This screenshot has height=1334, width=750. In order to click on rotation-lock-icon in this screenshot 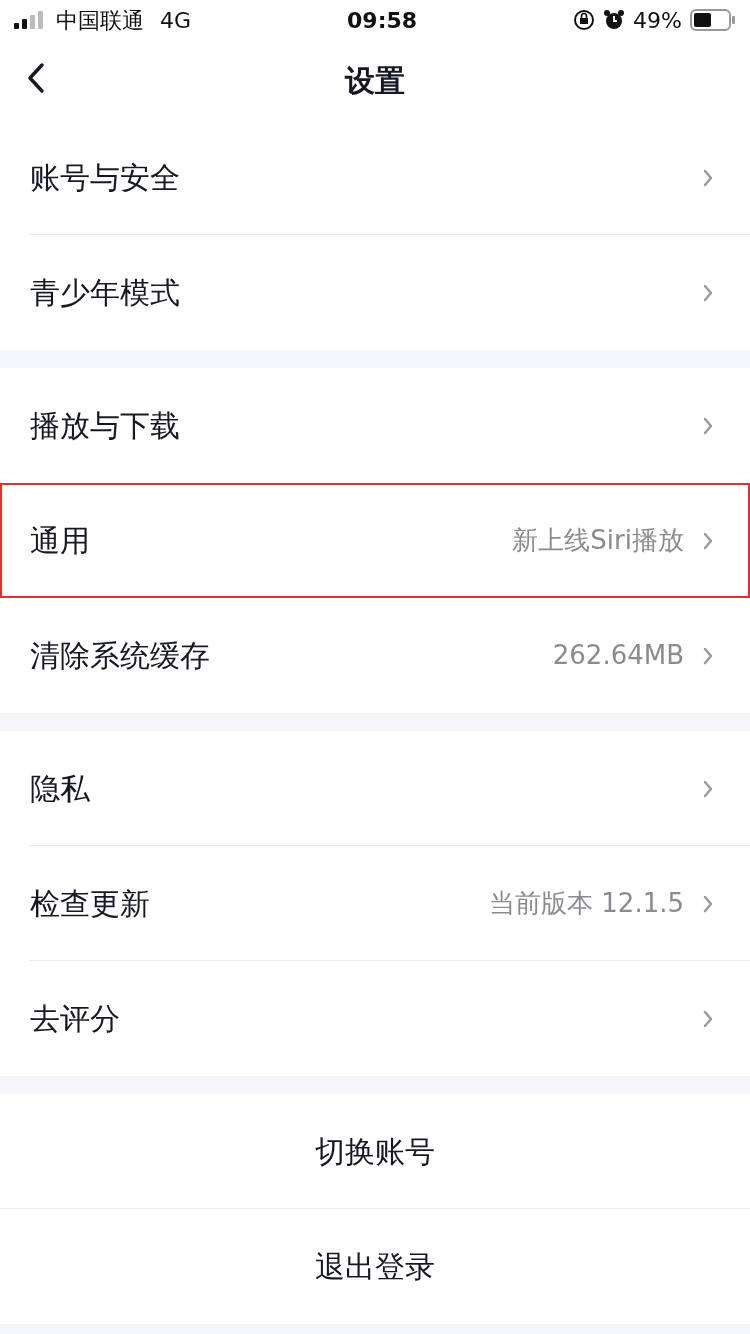, I will do `click(584, 20)`.